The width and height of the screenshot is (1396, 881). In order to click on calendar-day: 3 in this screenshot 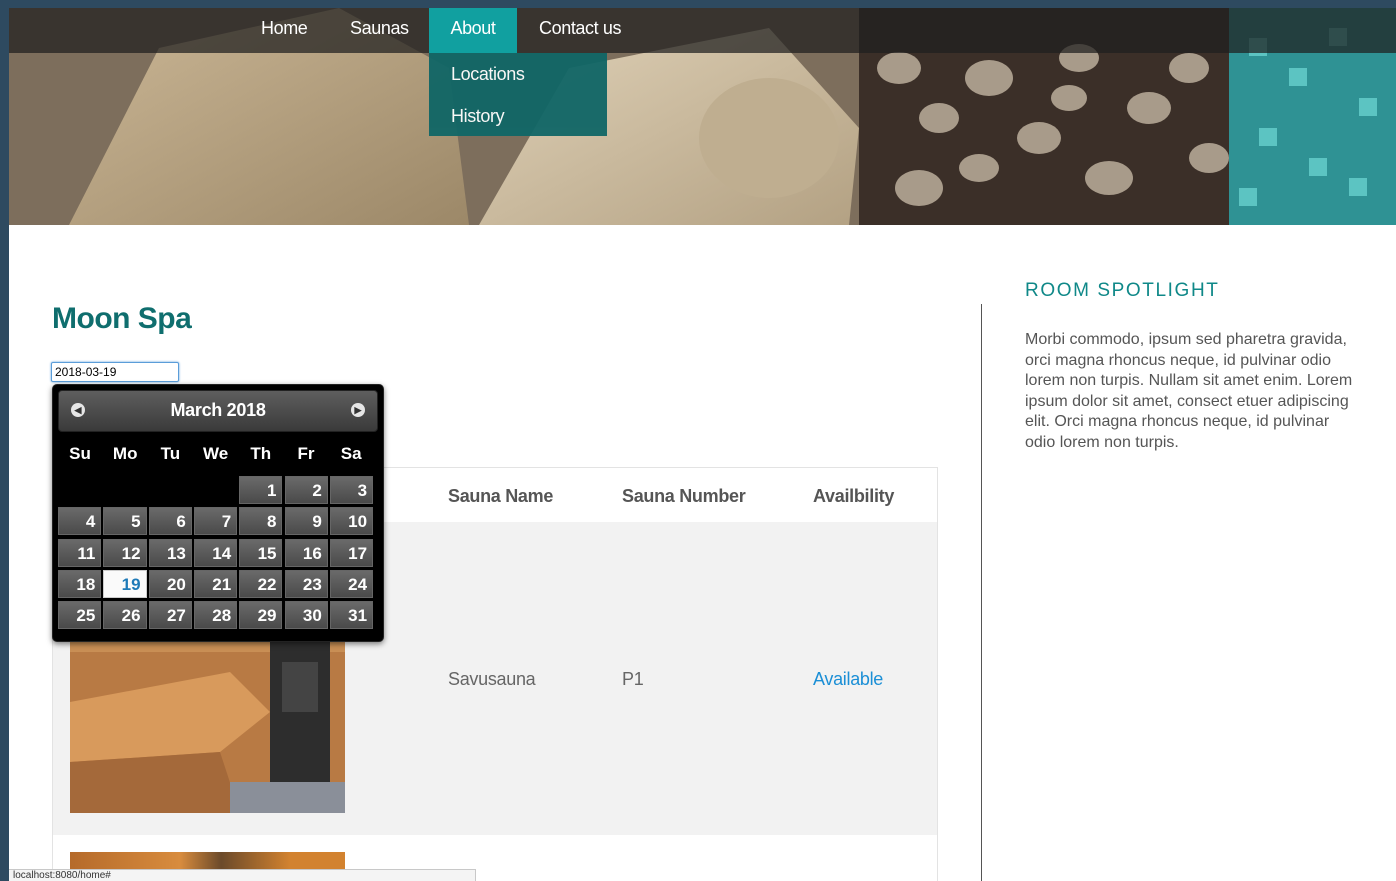, I will do `click(351, 490)`.